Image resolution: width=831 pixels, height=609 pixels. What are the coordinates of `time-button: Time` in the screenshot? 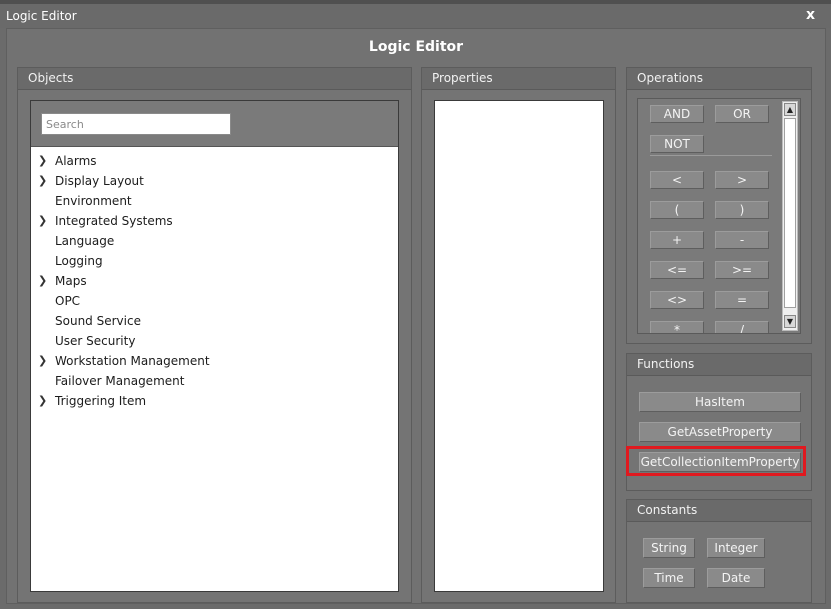 It's located at (669, 578).